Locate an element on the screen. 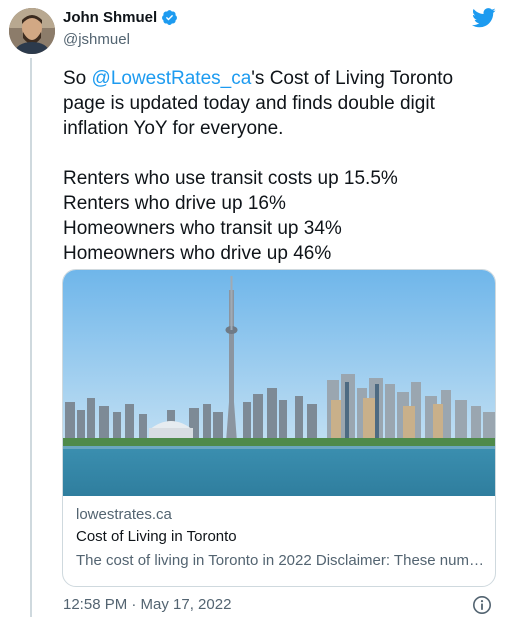  tweet-text-prefix: So is located at coordinates (77, 78).